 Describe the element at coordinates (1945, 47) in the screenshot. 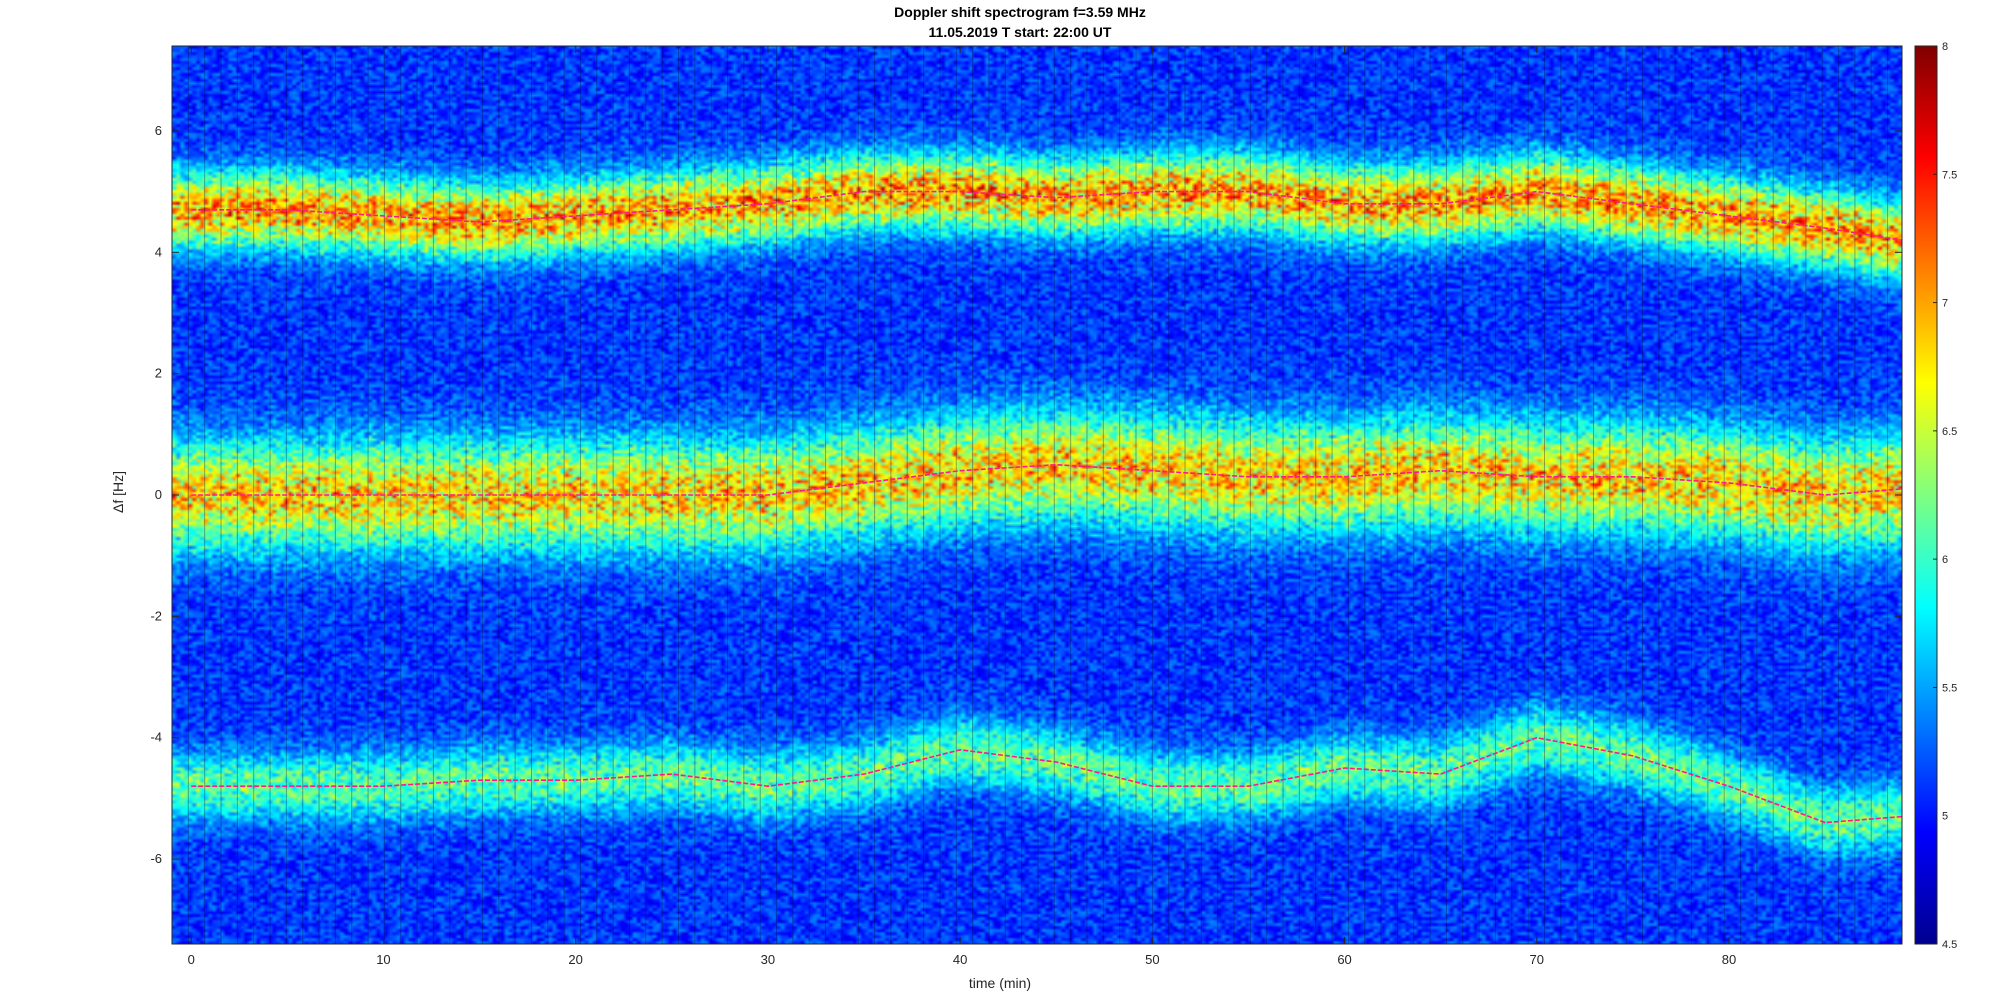

I see `colorbar-tick-label: 8` at that location.